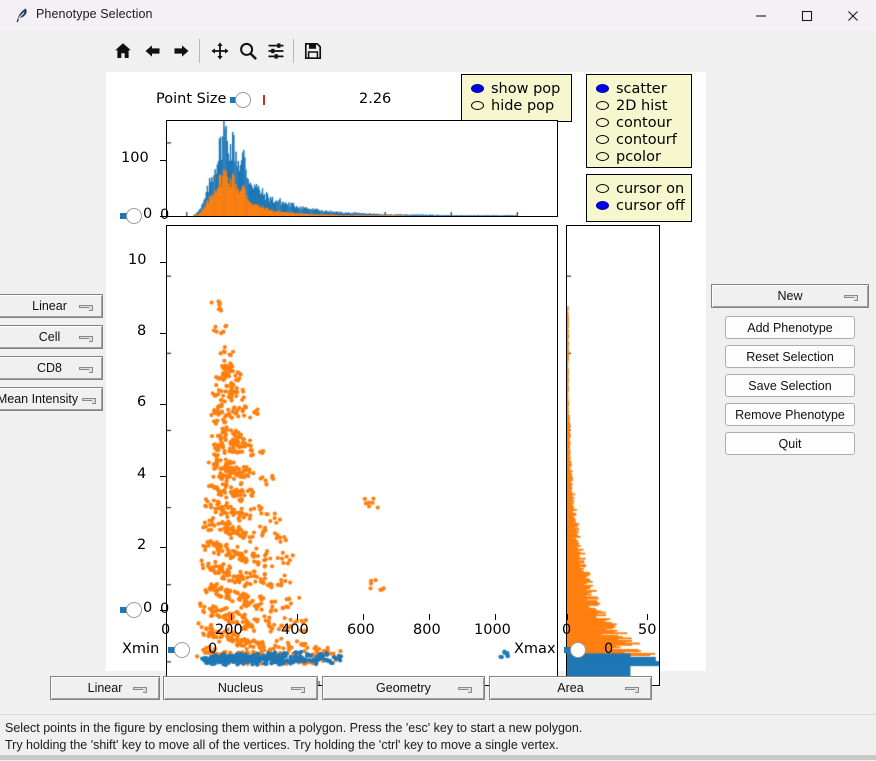 This screenshot has width=876, height=761. What do you see at coordinates (403, 688) in the screenshot?
I see `category-menu-x: Geometry` at bounding box center [403, 688].